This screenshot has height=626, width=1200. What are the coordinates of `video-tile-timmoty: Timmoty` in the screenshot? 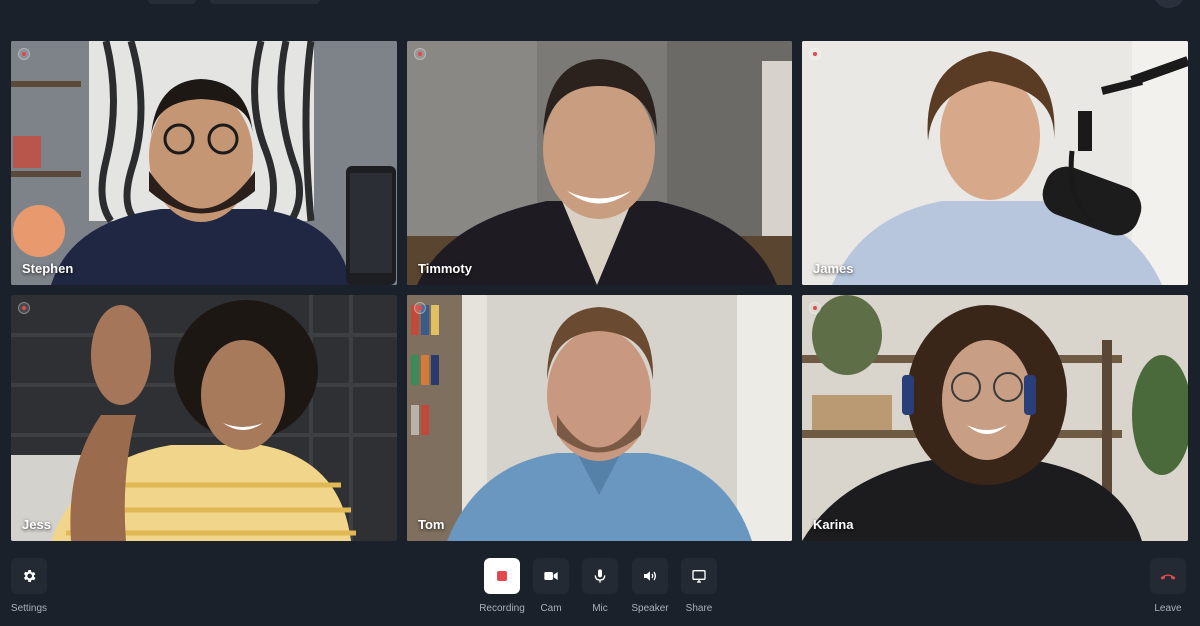 It's located at (599, 163).